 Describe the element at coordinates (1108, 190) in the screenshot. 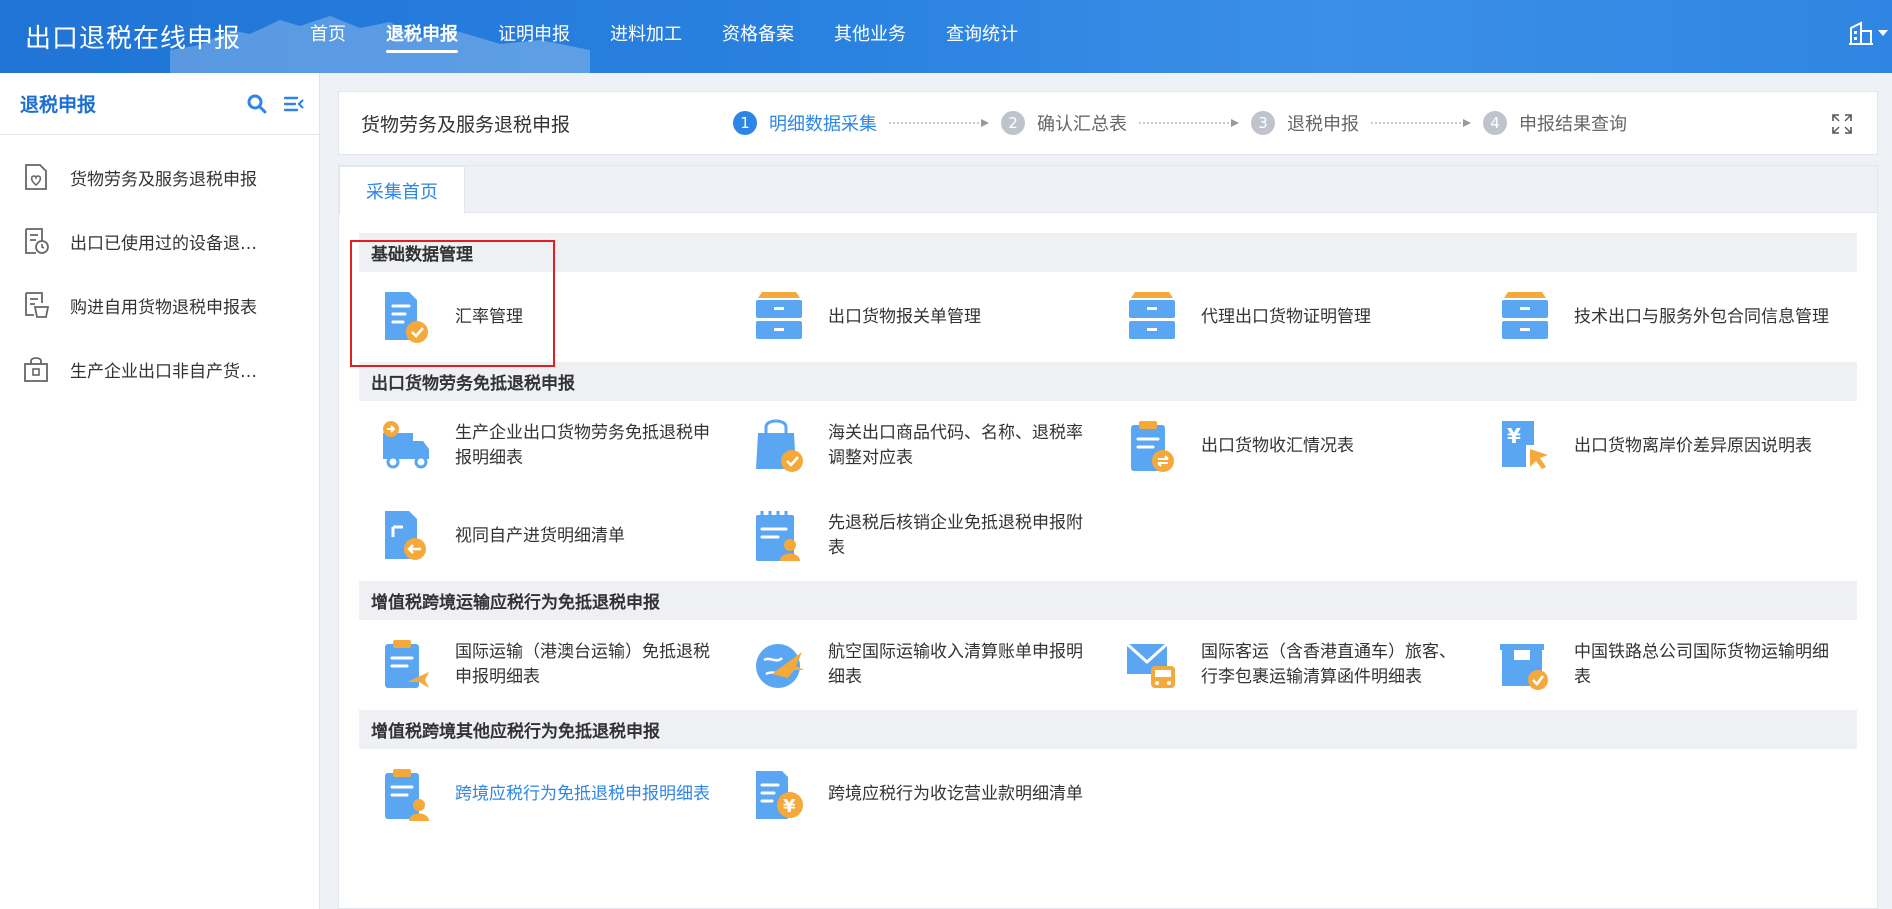

I see `tab-bar: 采集首页` at that location.